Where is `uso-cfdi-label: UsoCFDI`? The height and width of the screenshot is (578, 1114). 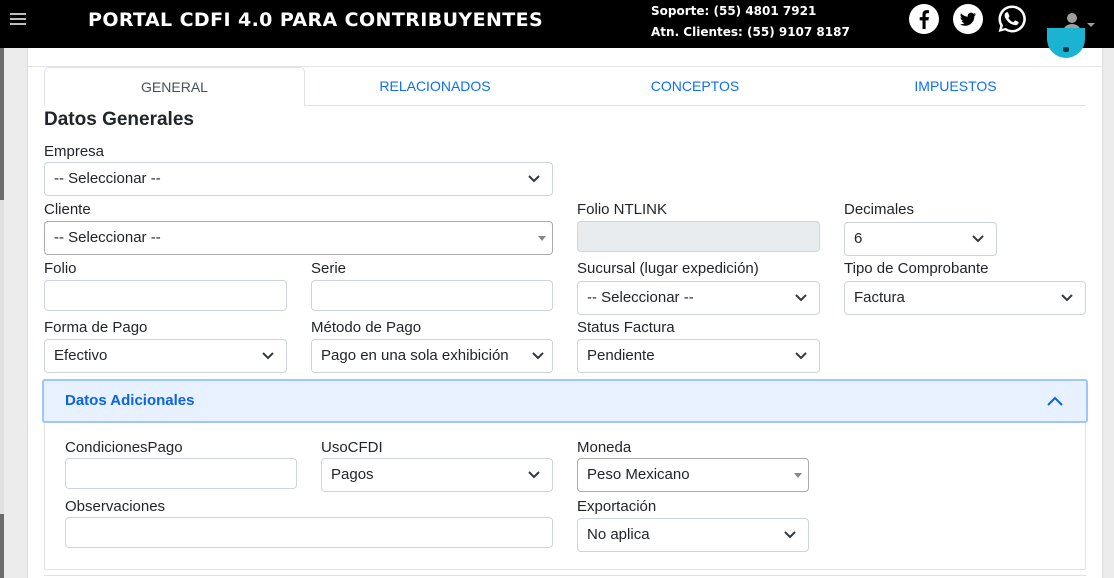
uso-cfdi-label: UsoCFDI is located at coordinates (352, 447).